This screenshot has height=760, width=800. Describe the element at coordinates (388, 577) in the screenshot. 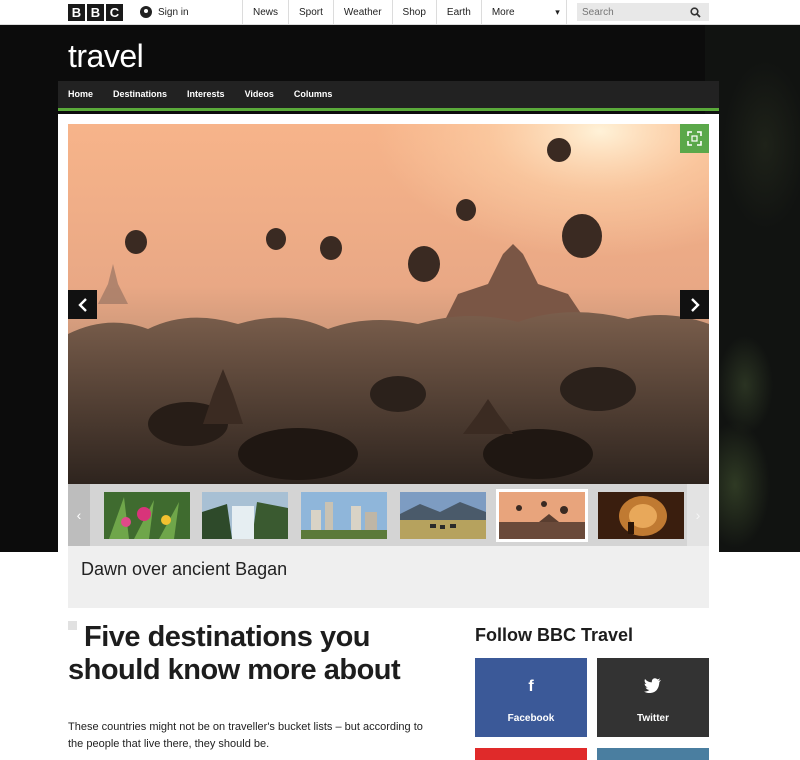

I see `gallery-caption-box: Dawn over ancient Bagan` at that location.